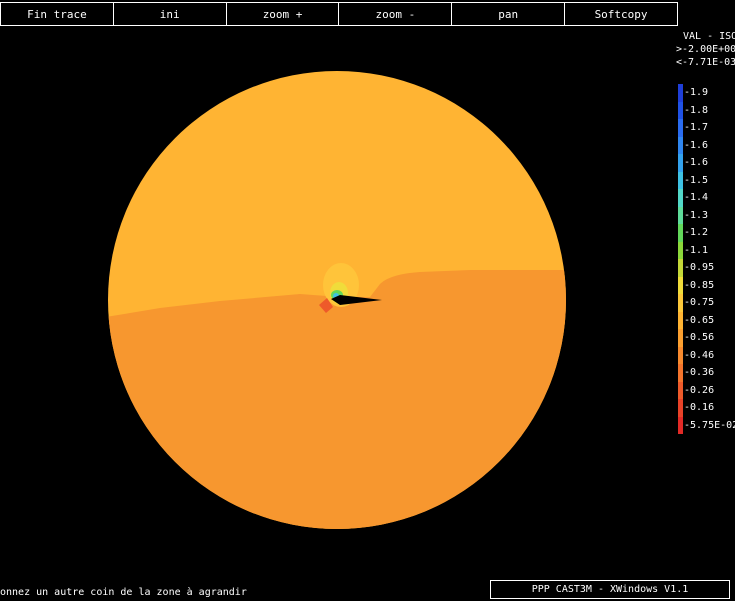 The width and height of the screenshot is (735, 601). I want to click on pan-button: pan, so click(509, 14).